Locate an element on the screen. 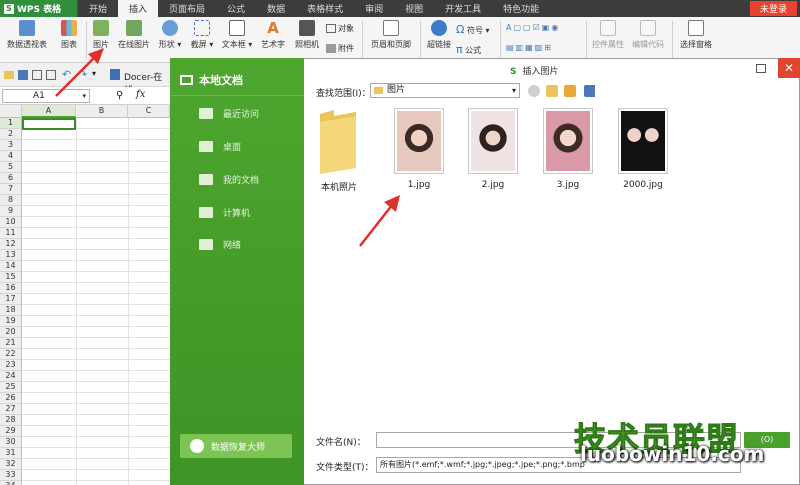  edit-code-icon is located at coordinates (648, 28).